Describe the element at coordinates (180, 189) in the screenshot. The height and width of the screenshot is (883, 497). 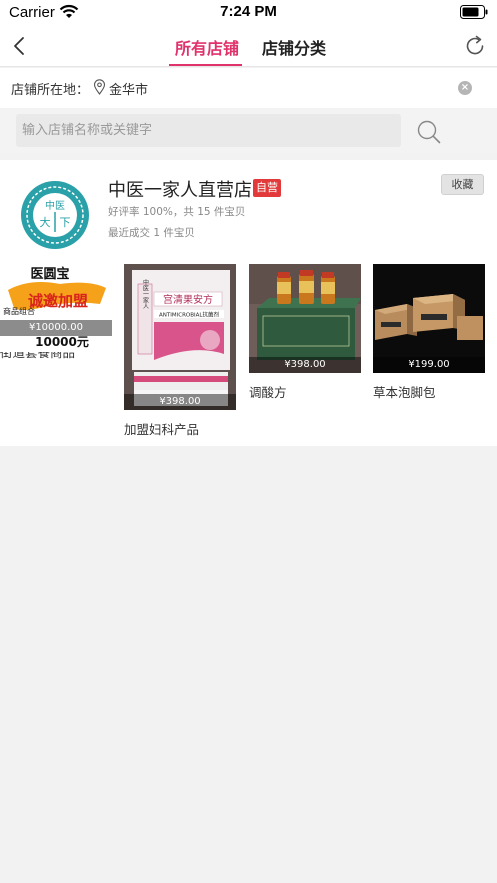
I see `shop-name: 中医一家人直营店` at that location.